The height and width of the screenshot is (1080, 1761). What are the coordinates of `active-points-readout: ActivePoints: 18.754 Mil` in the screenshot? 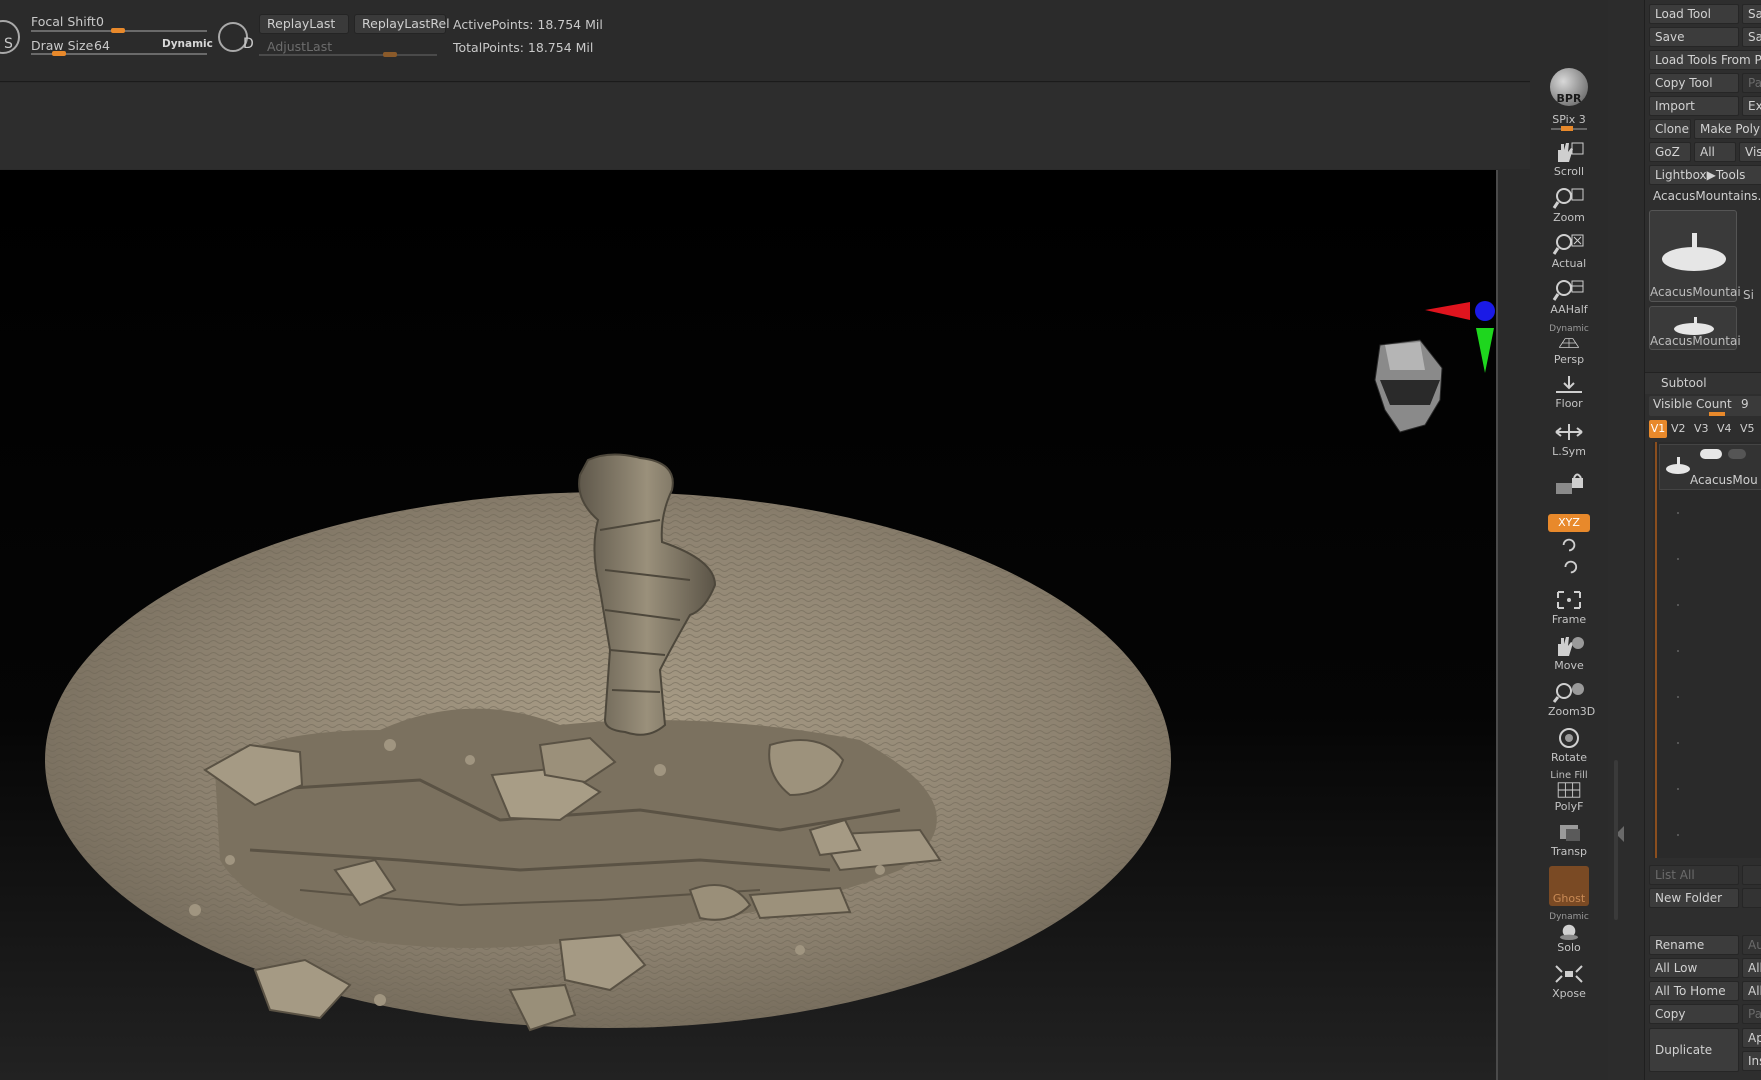 It's located at (528, 24).